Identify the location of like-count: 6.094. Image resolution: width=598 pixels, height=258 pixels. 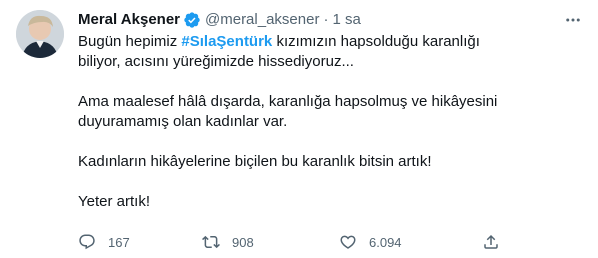
(385, 242).